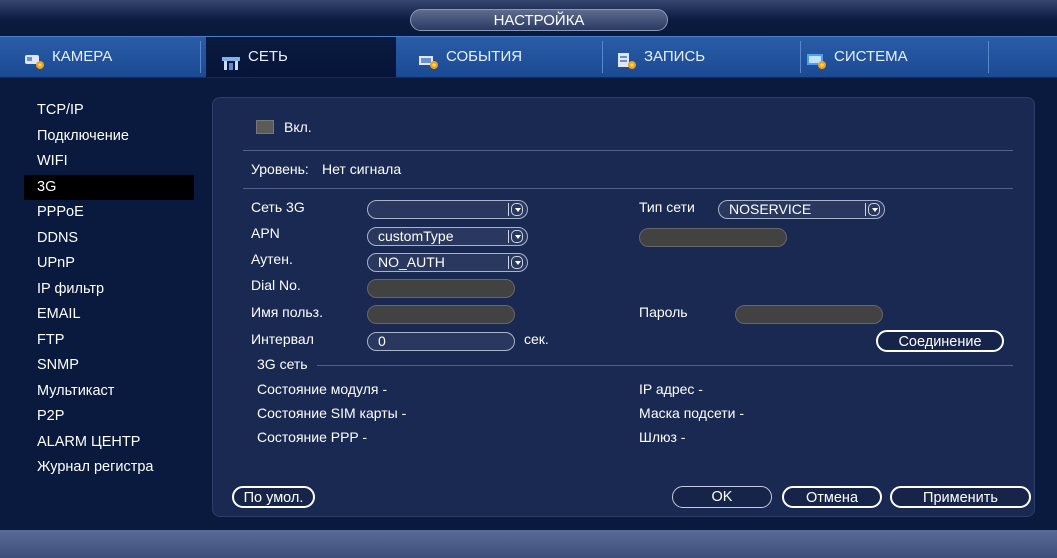 Image resolution: width=1057 pixels, height=558 pixels. What do you see at coordinates (809, 314) in the screenshot?
I see `password-field` at bounding box center [809, 314].